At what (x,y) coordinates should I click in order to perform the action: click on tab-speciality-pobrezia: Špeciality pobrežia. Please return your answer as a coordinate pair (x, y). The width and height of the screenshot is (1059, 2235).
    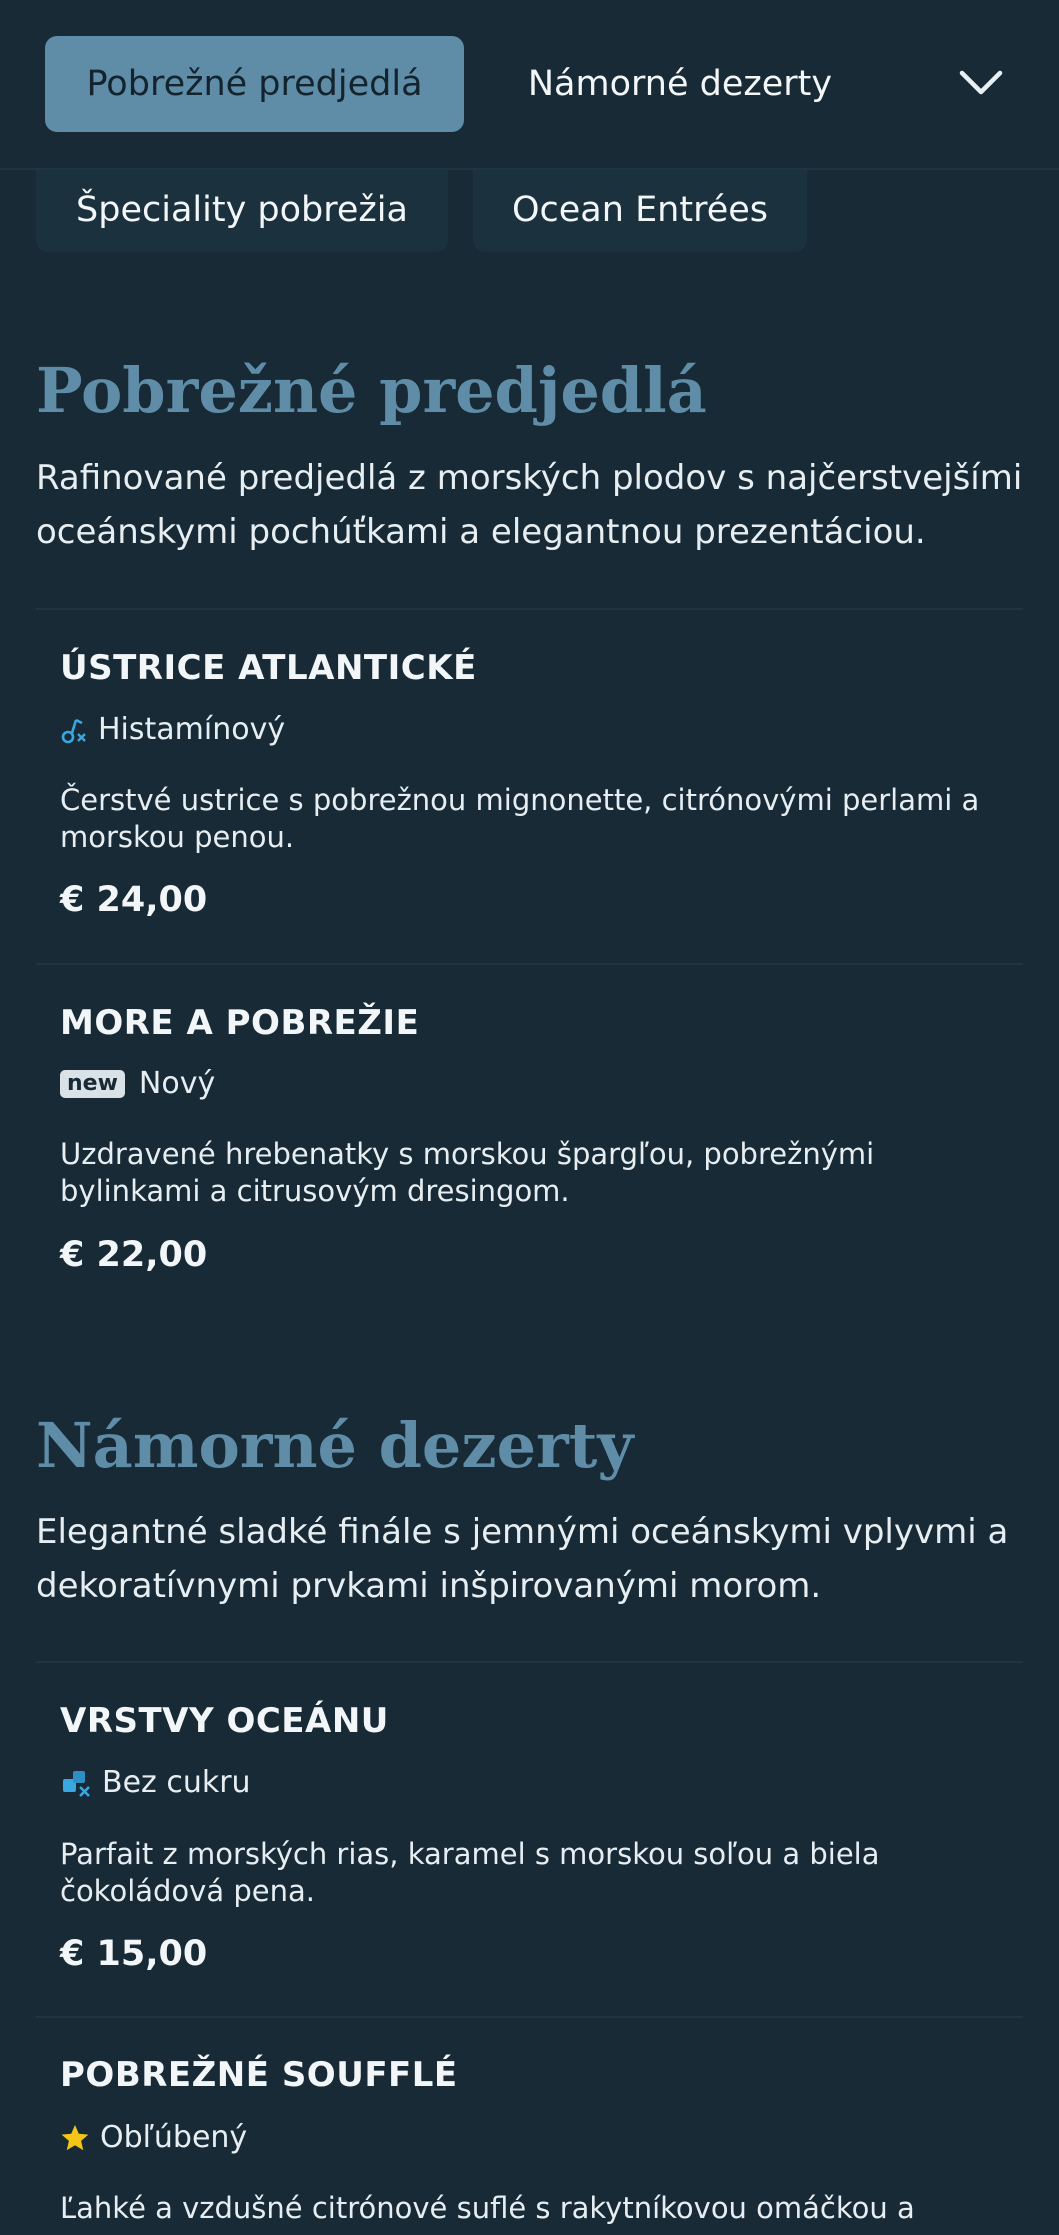
    Looking at the image, I should click on (242, 210).